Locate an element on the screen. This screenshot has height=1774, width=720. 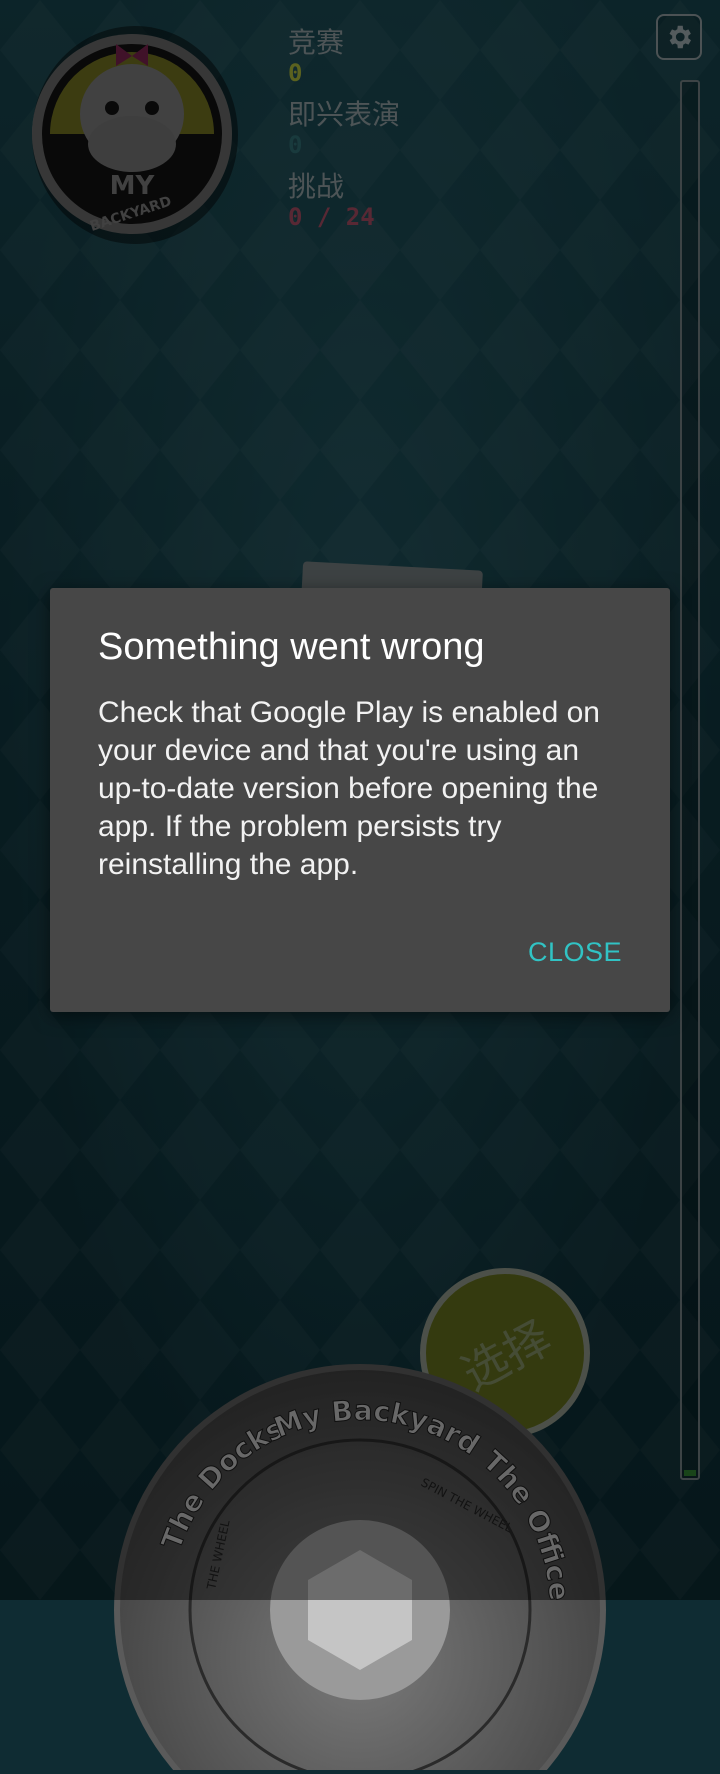
dialog-title: Something went wrong is located at coordinates (291, 647).